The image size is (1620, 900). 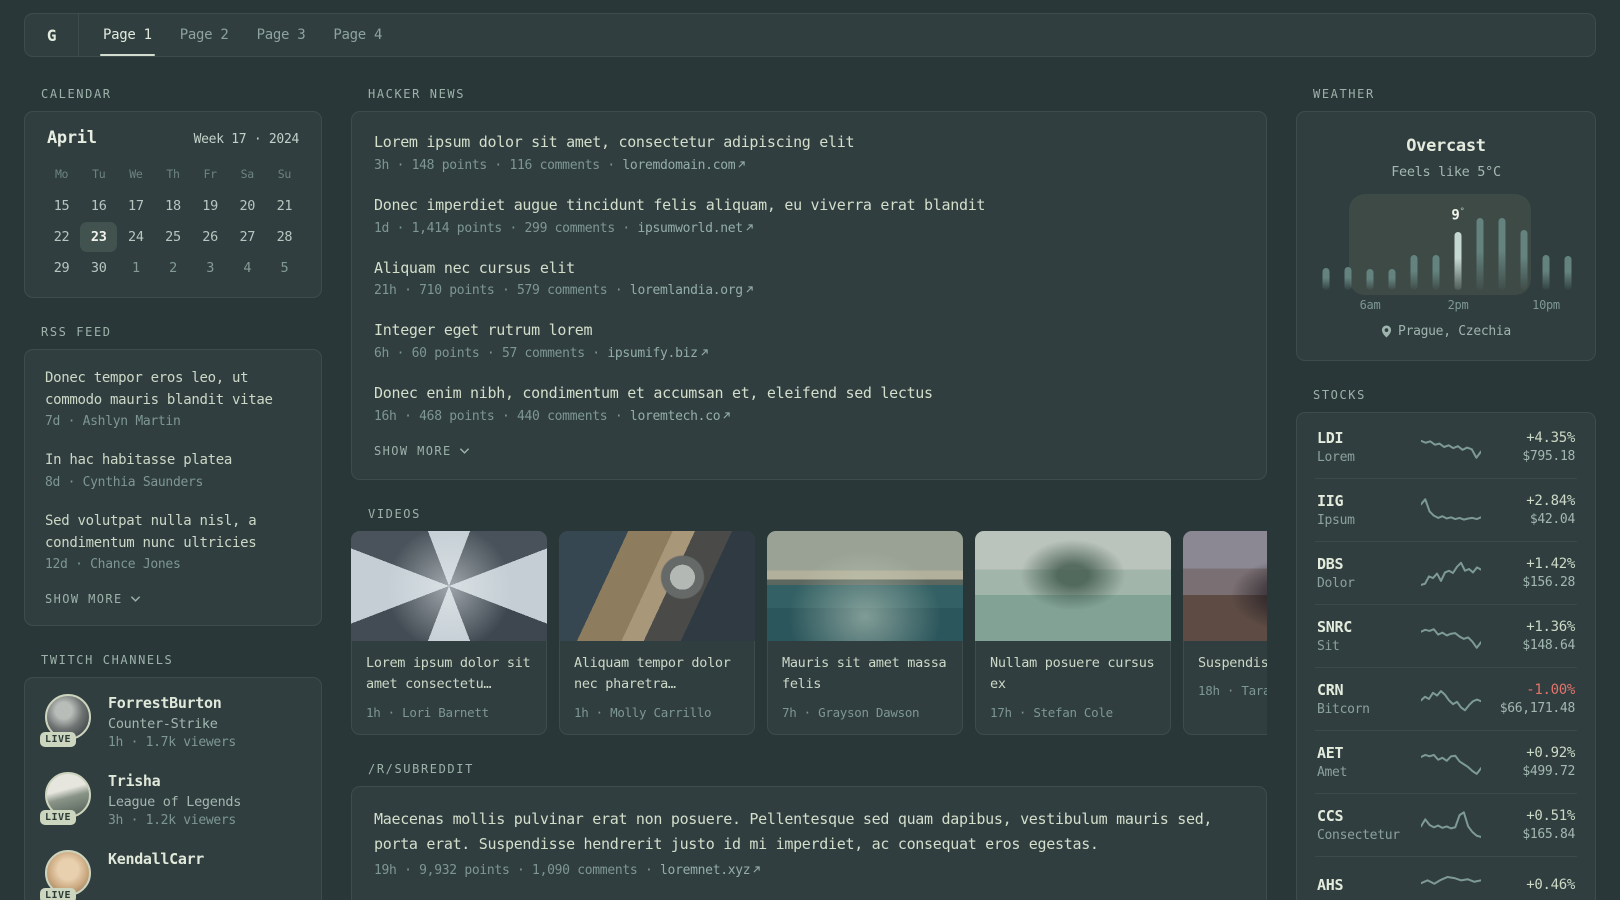 What do you see at coordinates (247, 174) in the screenshot?
I see `calendar-day-header: Sa` at bounding box center [247, 174].